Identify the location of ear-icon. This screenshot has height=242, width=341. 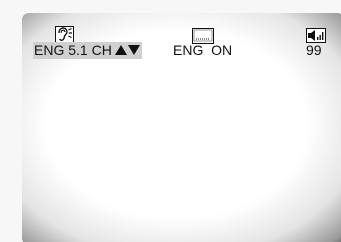
(64, 34).